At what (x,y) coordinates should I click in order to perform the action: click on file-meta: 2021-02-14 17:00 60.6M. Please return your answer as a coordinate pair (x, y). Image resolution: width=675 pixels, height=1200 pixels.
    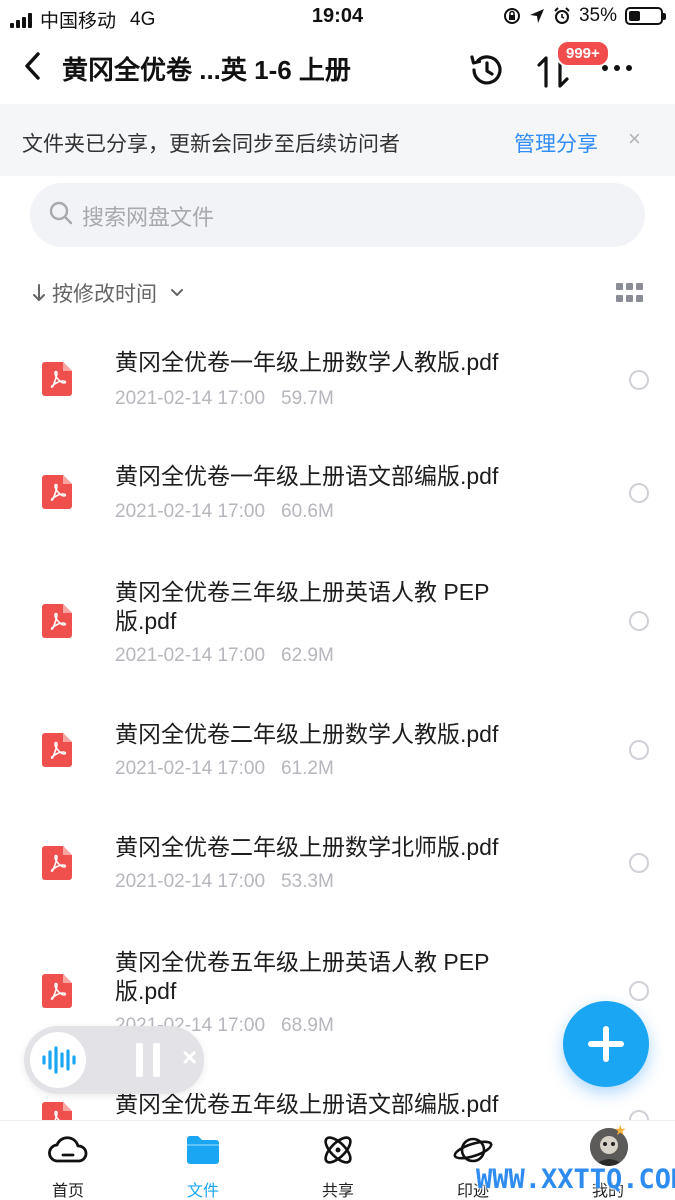
    Looking at the image, I should click on (224, 512).